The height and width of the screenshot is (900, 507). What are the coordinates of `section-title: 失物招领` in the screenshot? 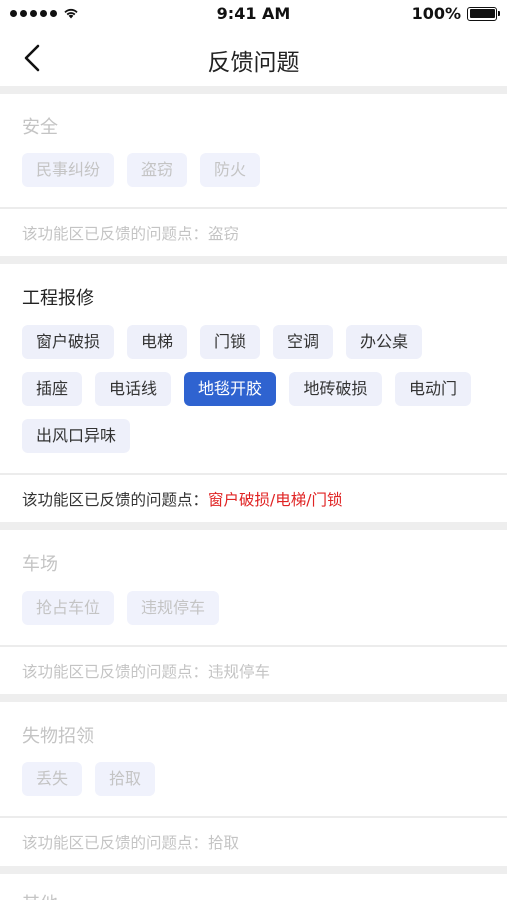 It's located at (58, 736).